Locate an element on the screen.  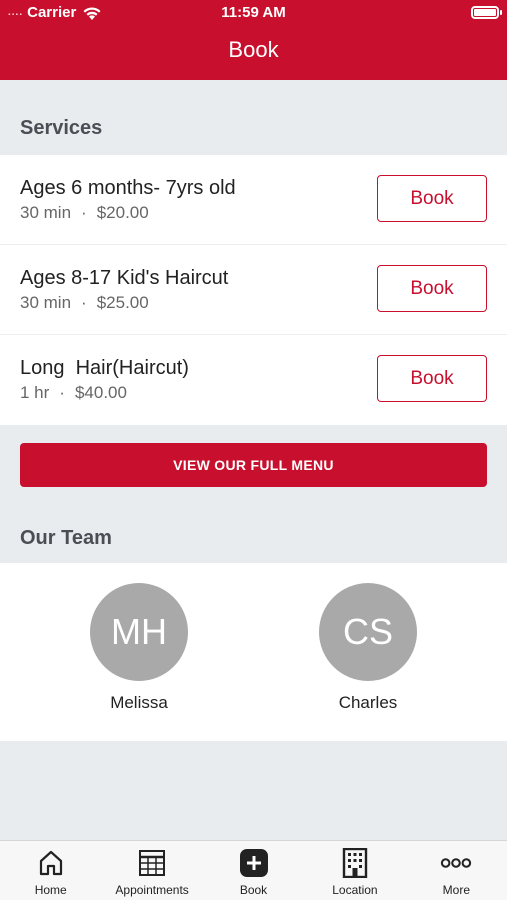
tab-label: More is located at coordinates (456, 890).